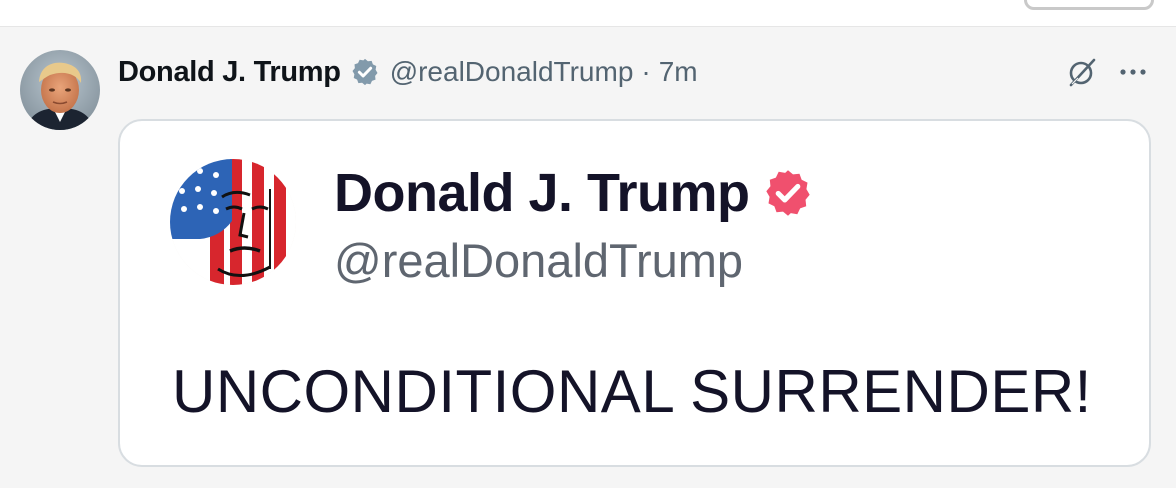 This screenshot has height=488, width=1176. I want to click on flag-portrait-icon, so click(233, 222).